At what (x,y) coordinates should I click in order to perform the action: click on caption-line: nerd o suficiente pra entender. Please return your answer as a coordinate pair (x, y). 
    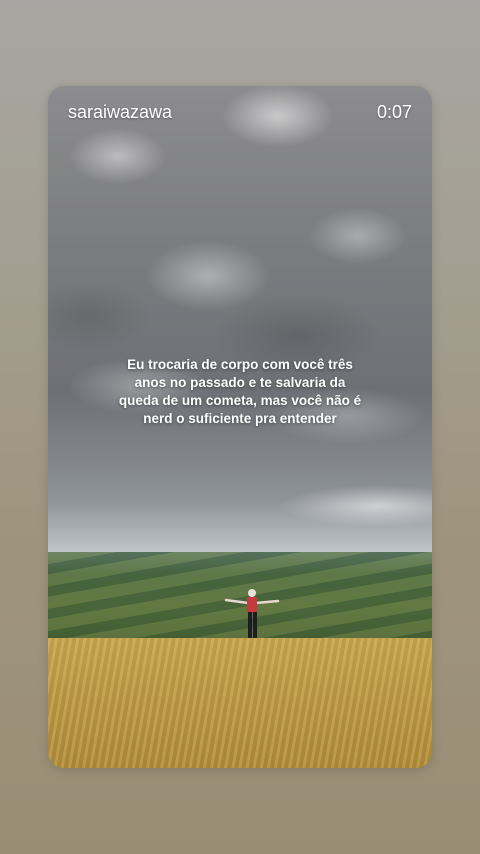
    Looking at the image, I should click on (240, 418).